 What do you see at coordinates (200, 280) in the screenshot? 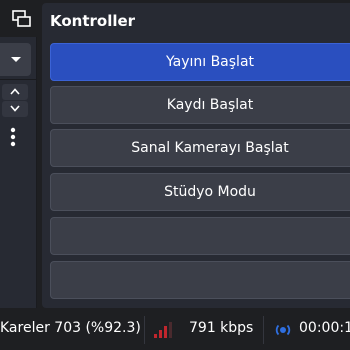
I see `exit-button` at bounding box center [200, 280].